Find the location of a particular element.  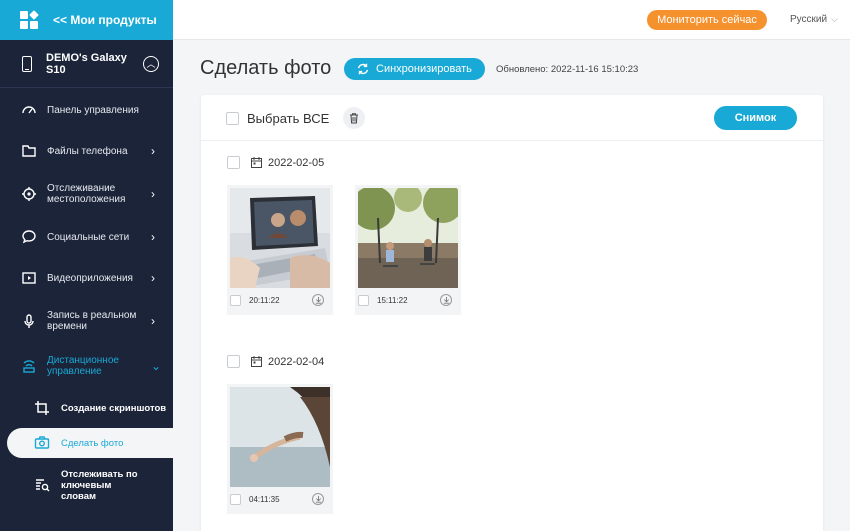

photo-footer: 20:11:22 is located at coordinates (280, 300).